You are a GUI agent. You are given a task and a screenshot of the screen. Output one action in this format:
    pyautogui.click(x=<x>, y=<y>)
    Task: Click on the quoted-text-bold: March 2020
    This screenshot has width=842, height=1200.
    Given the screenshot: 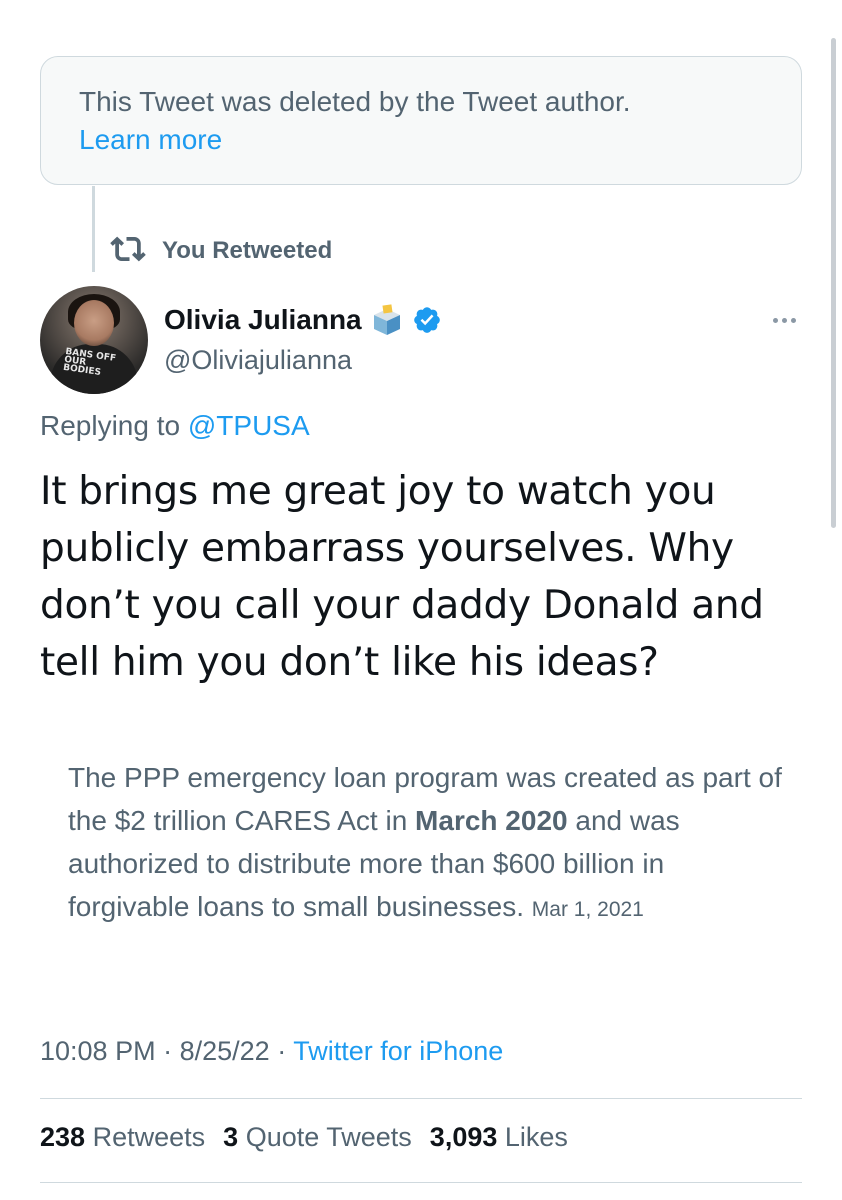 What is the action you would take?
    pyautogui.click(x=491, y=820)
    